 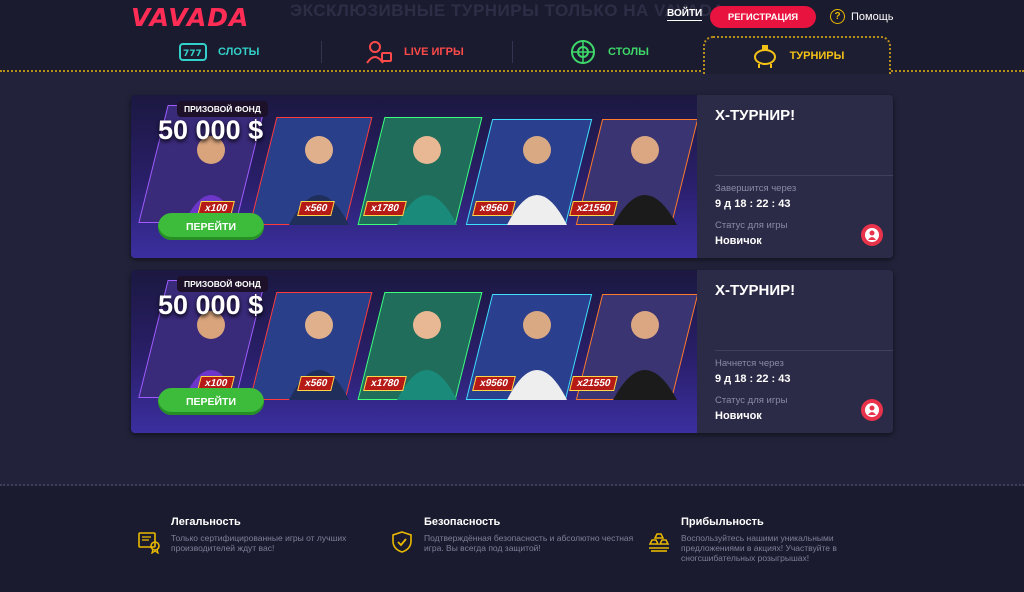 I want to click on live-games-icon, so click(x=379, y=52).